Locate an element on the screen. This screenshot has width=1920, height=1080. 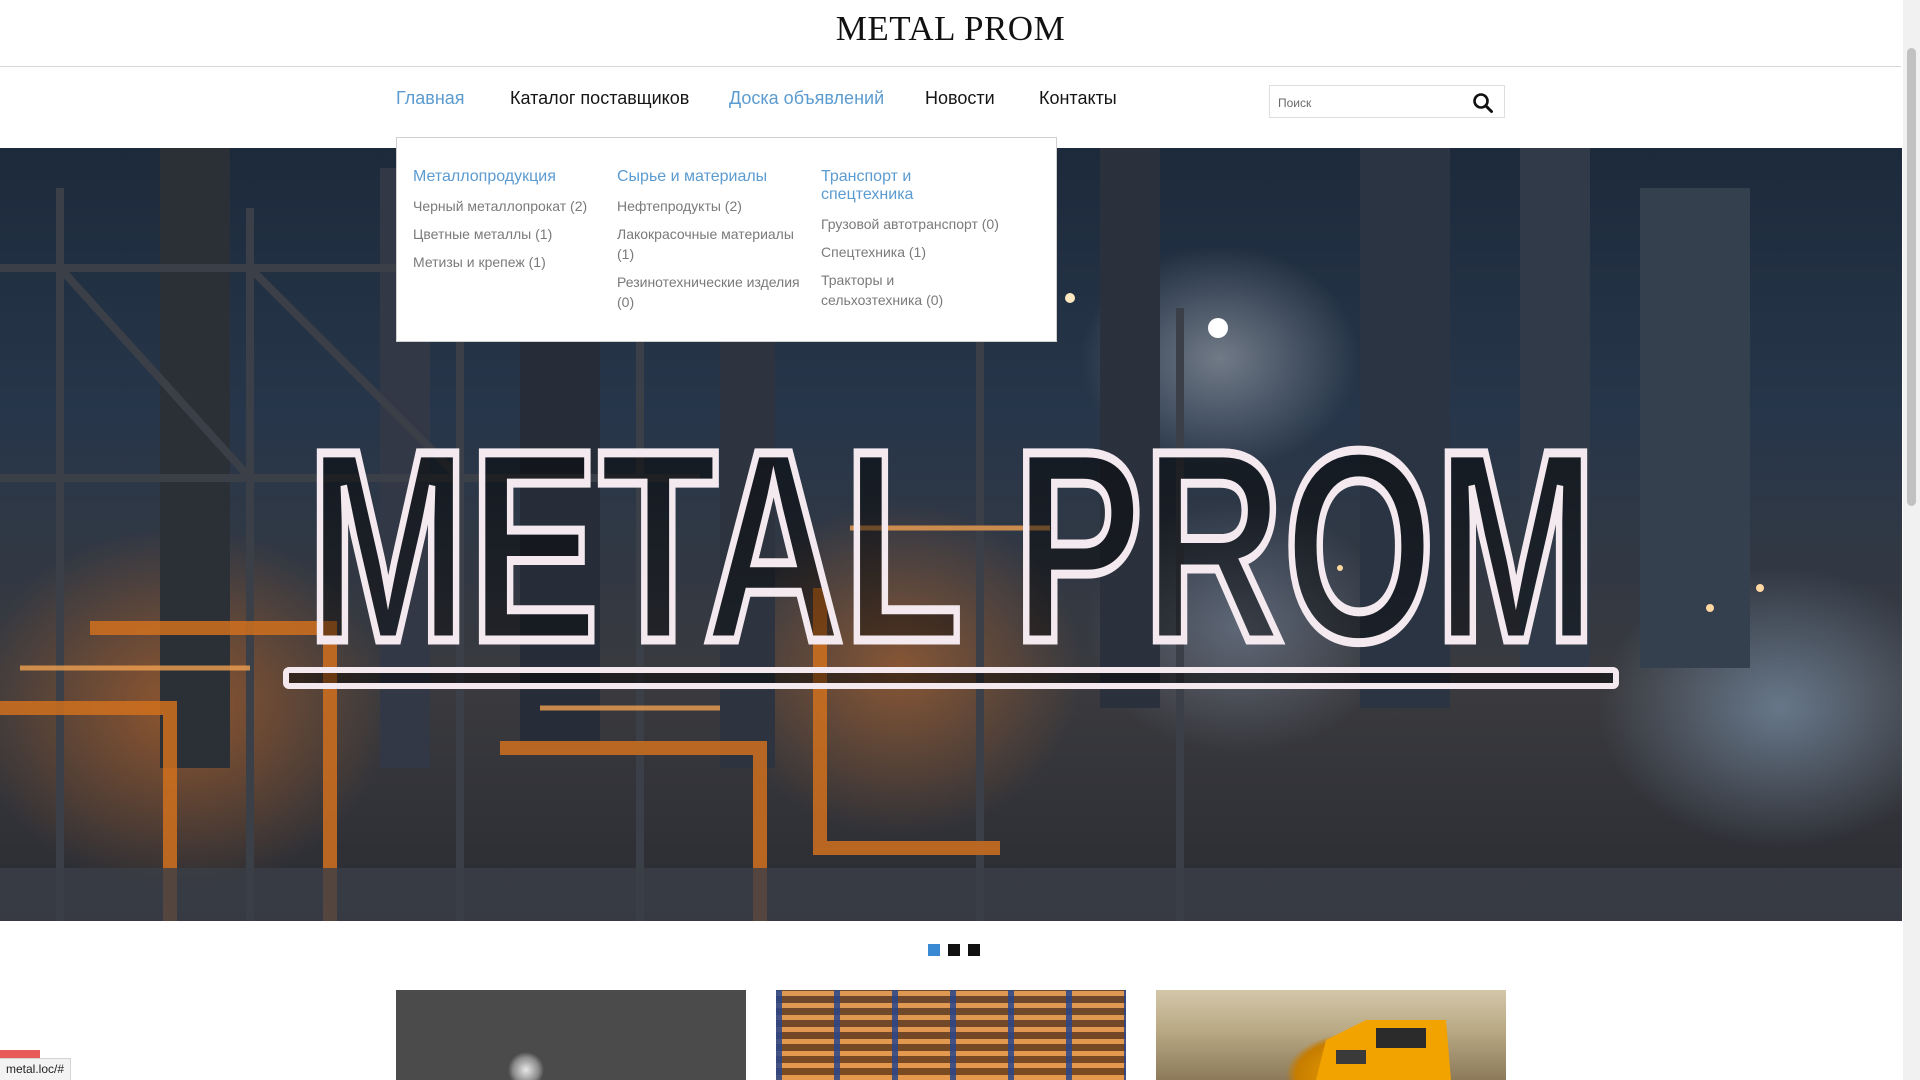
search-box is located at coordinates (1387, 101).